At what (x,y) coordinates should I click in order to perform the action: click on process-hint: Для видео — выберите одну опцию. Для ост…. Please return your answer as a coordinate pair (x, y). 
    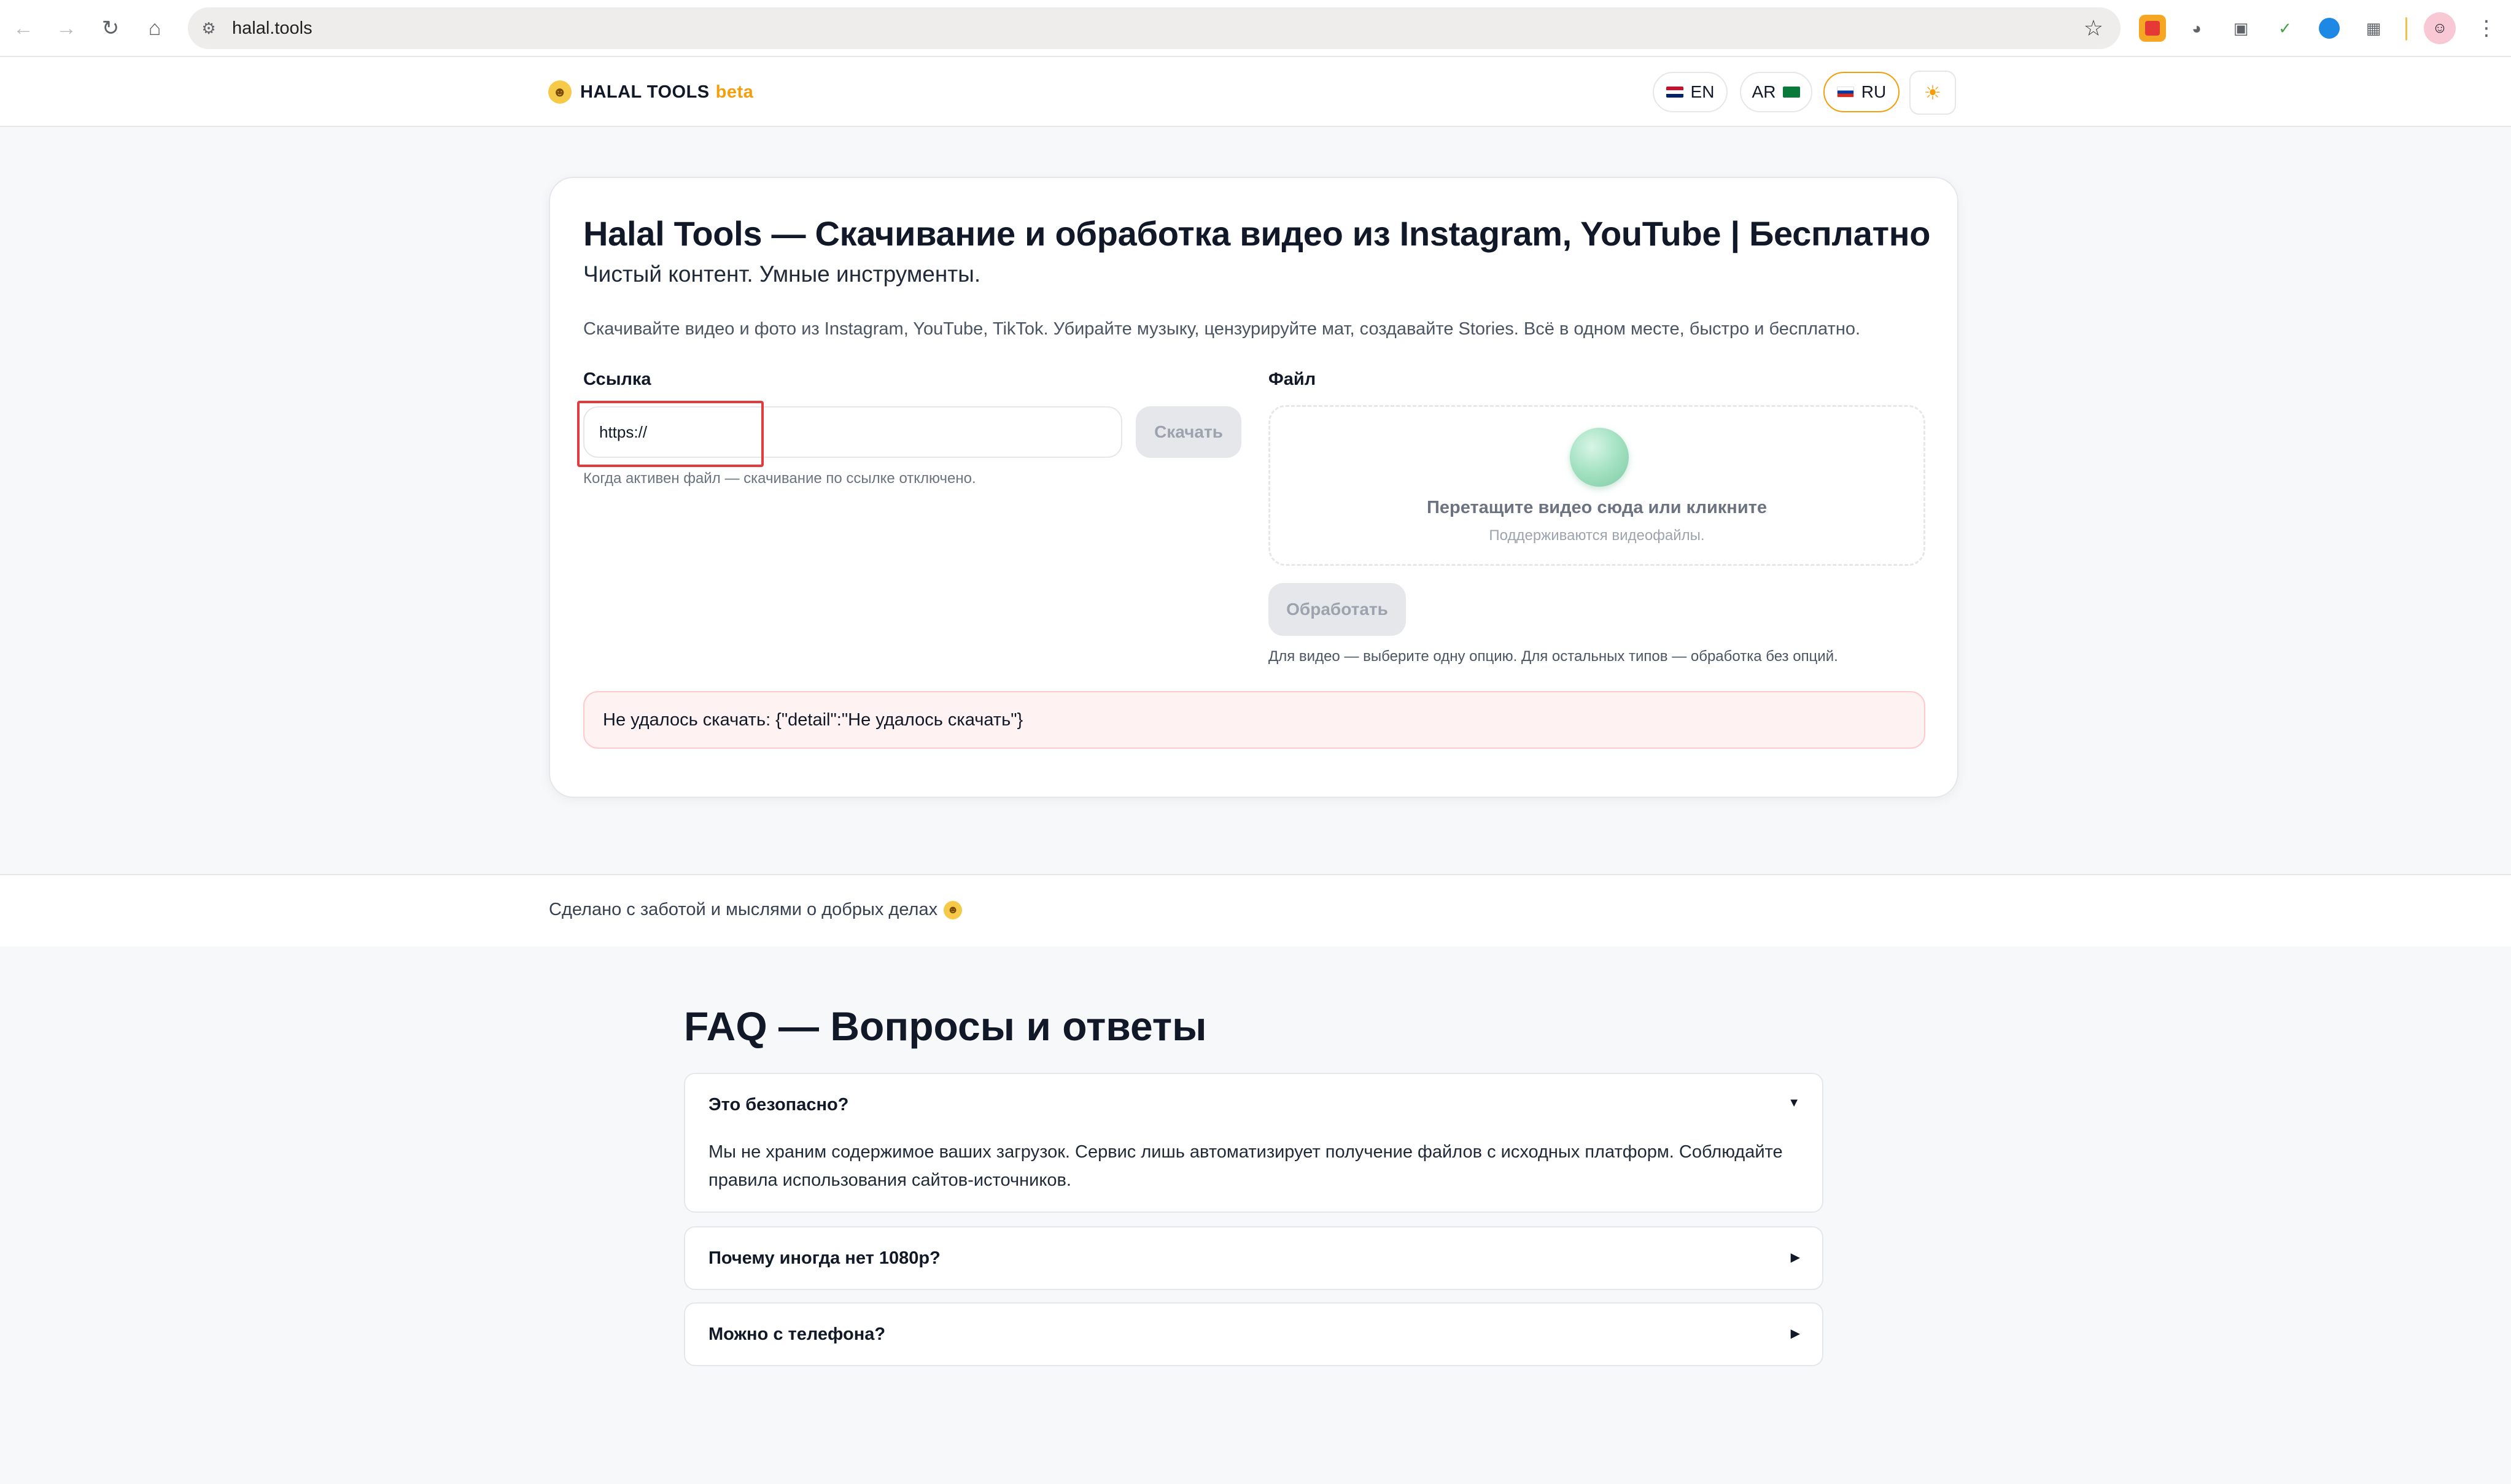
    Looking at the image, I should click on (1553, 656).